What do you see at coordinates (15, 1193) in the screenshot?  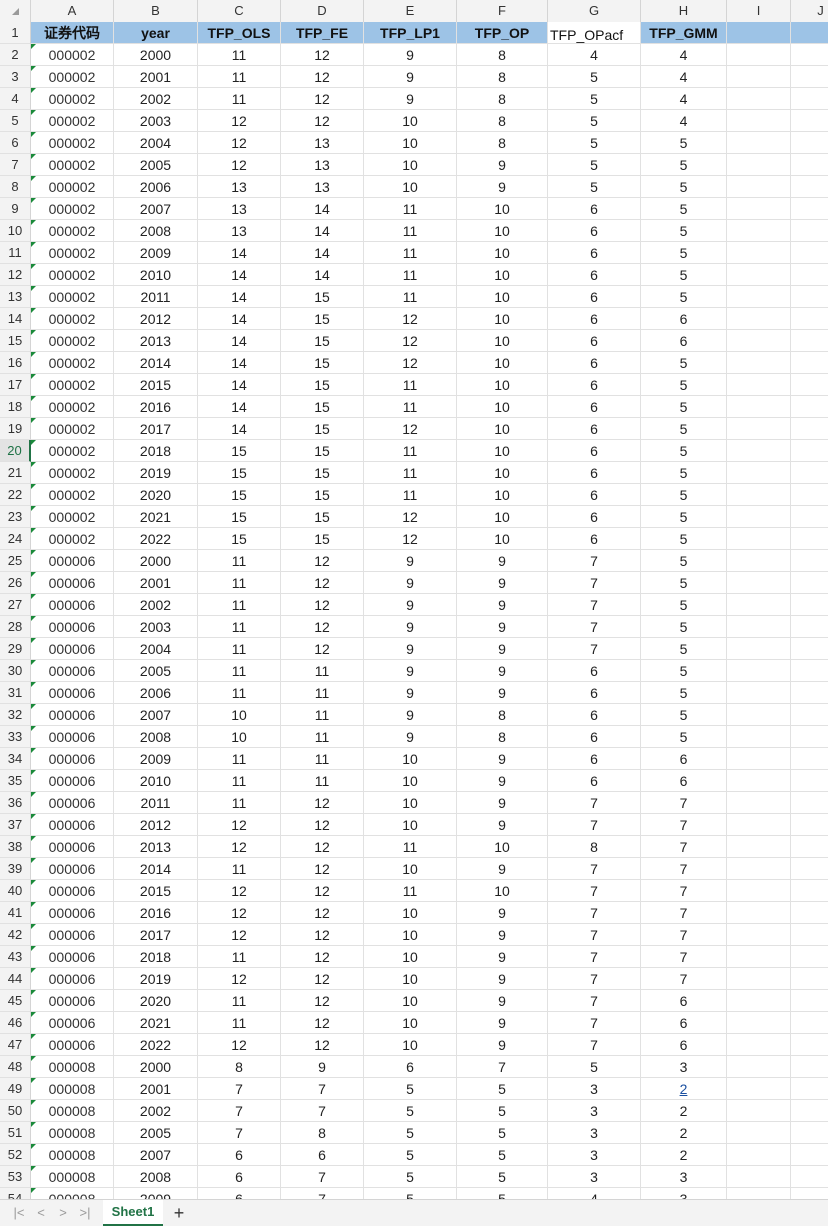 I see `row-header: 54` at bounding box center [15, 1193].